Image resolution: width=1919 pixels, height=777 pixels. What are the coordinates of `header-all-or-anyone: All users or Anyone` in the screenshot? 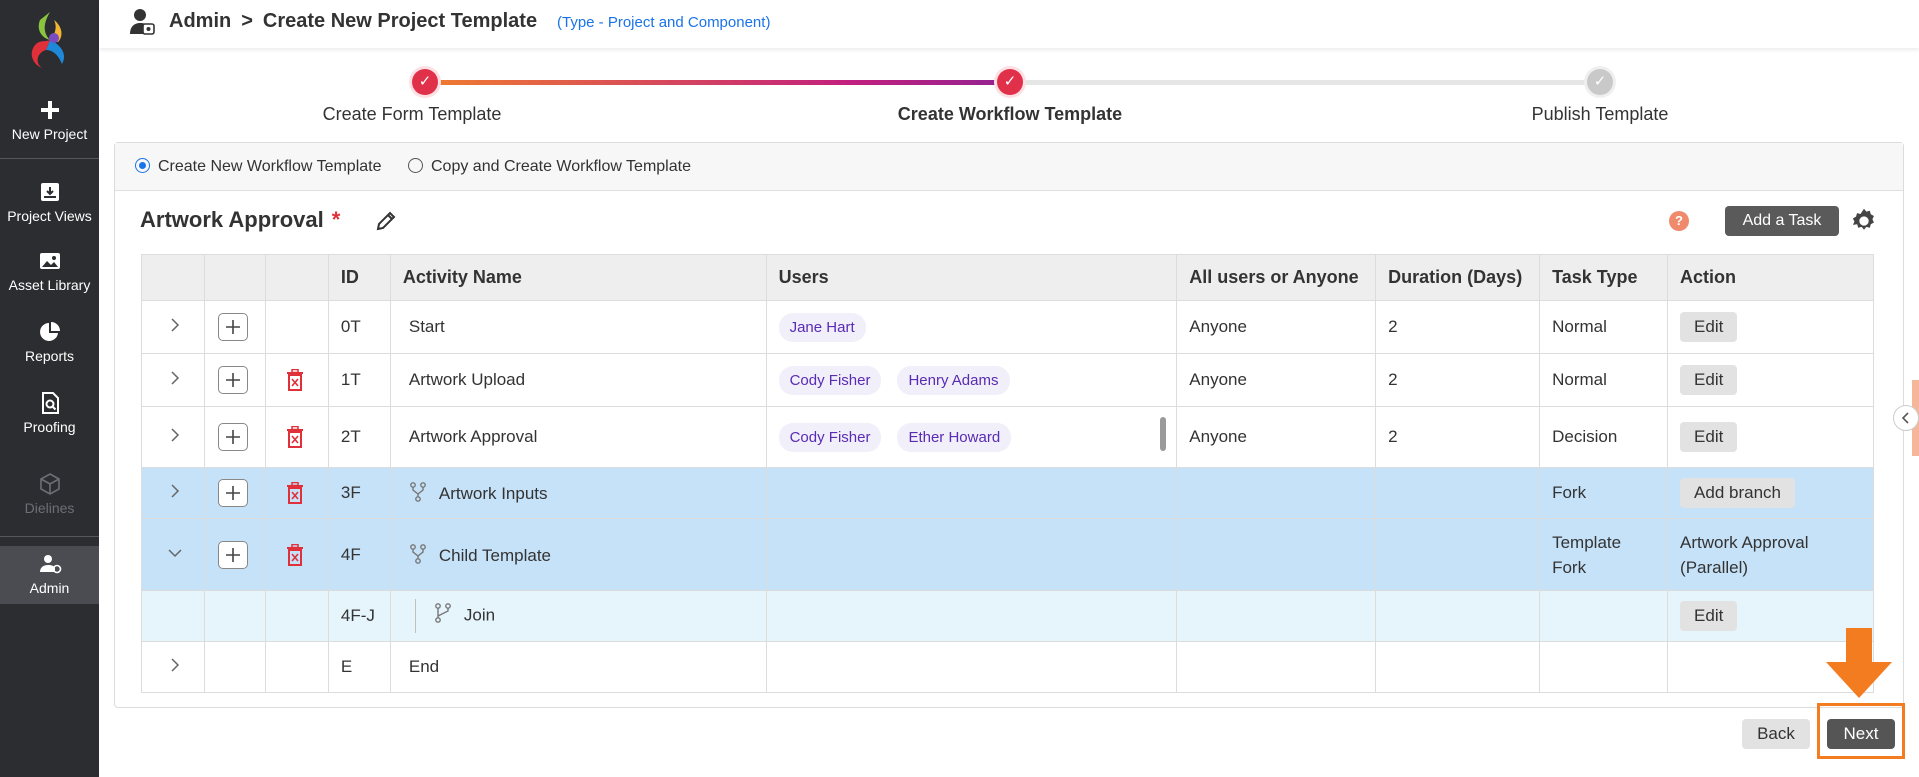 It's located at (1276, 277).